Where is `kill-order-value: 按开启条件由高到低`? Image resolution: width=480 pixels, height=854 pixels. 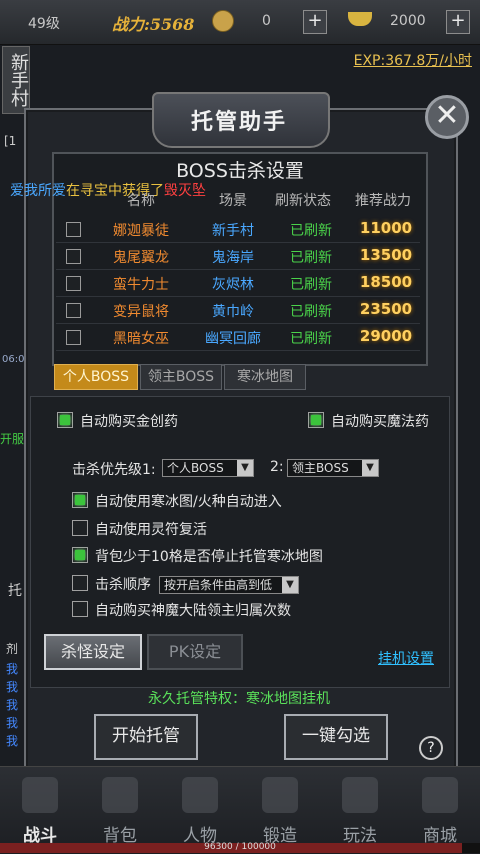
kill-order-value: 按开启条件由高到低 is located at coordinates (218, 585).